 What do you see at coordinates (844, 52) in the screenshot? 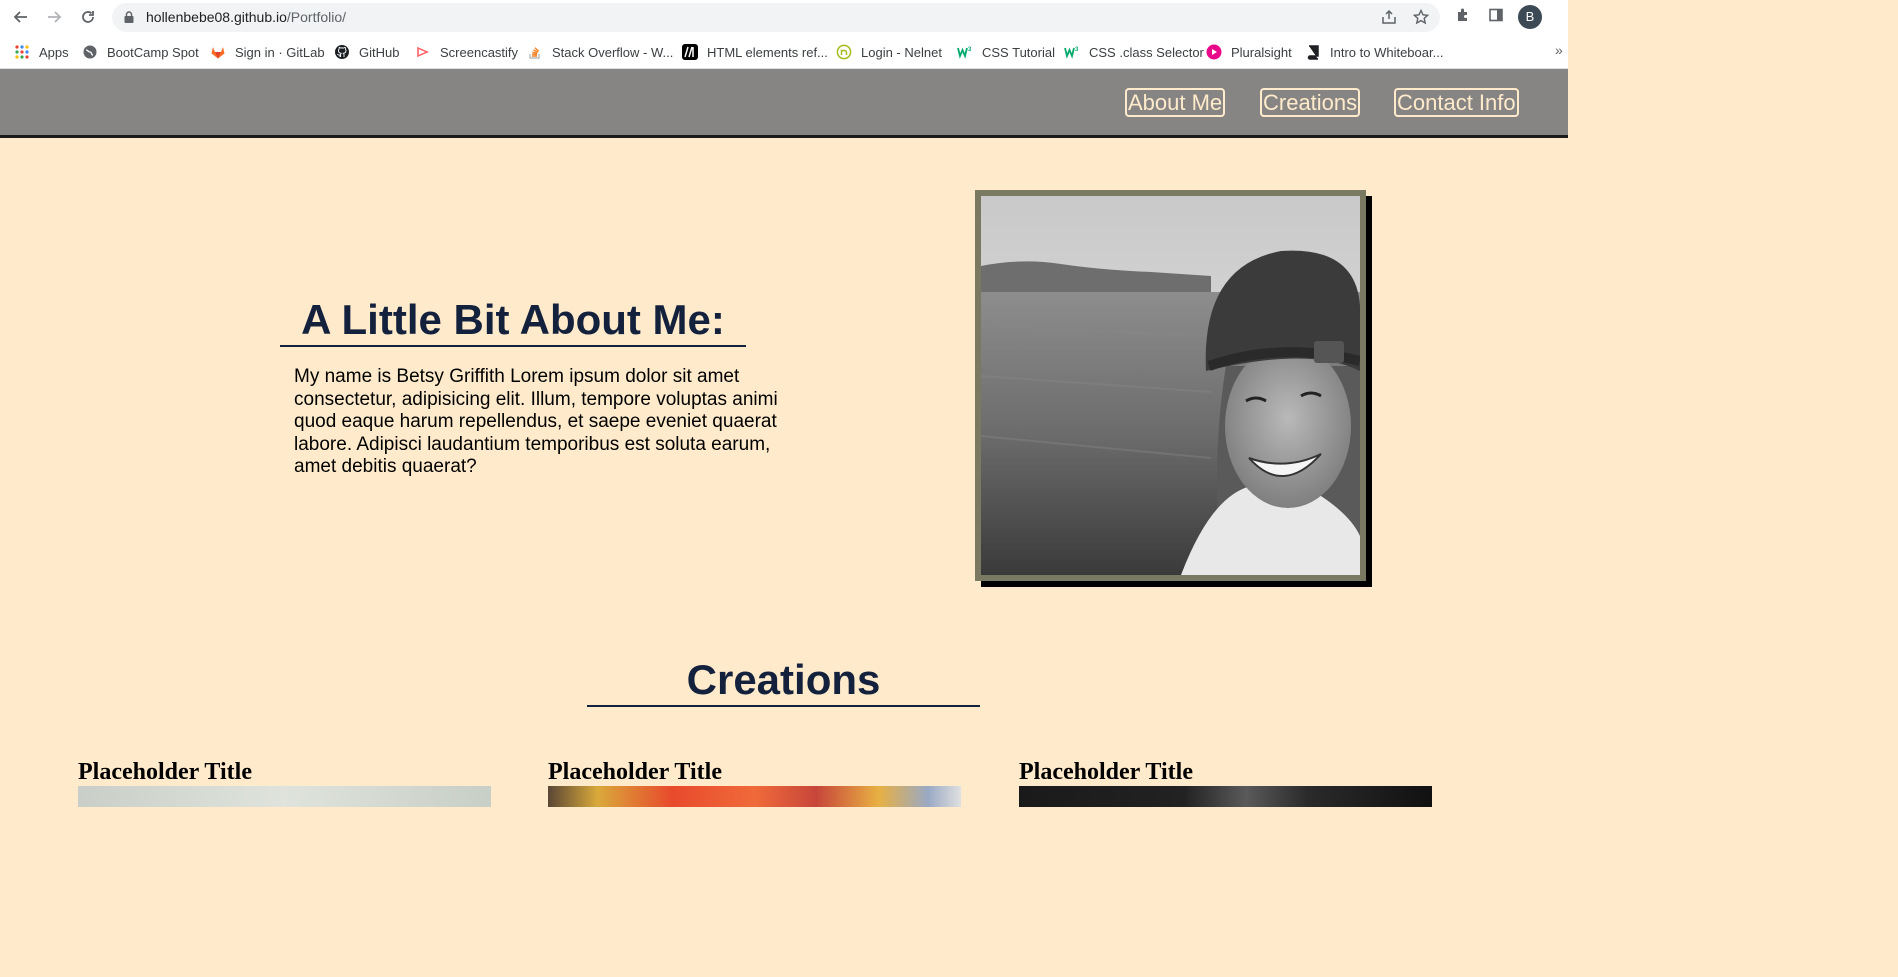
I see `nelnet-icon` at bounding box center [844, 52].